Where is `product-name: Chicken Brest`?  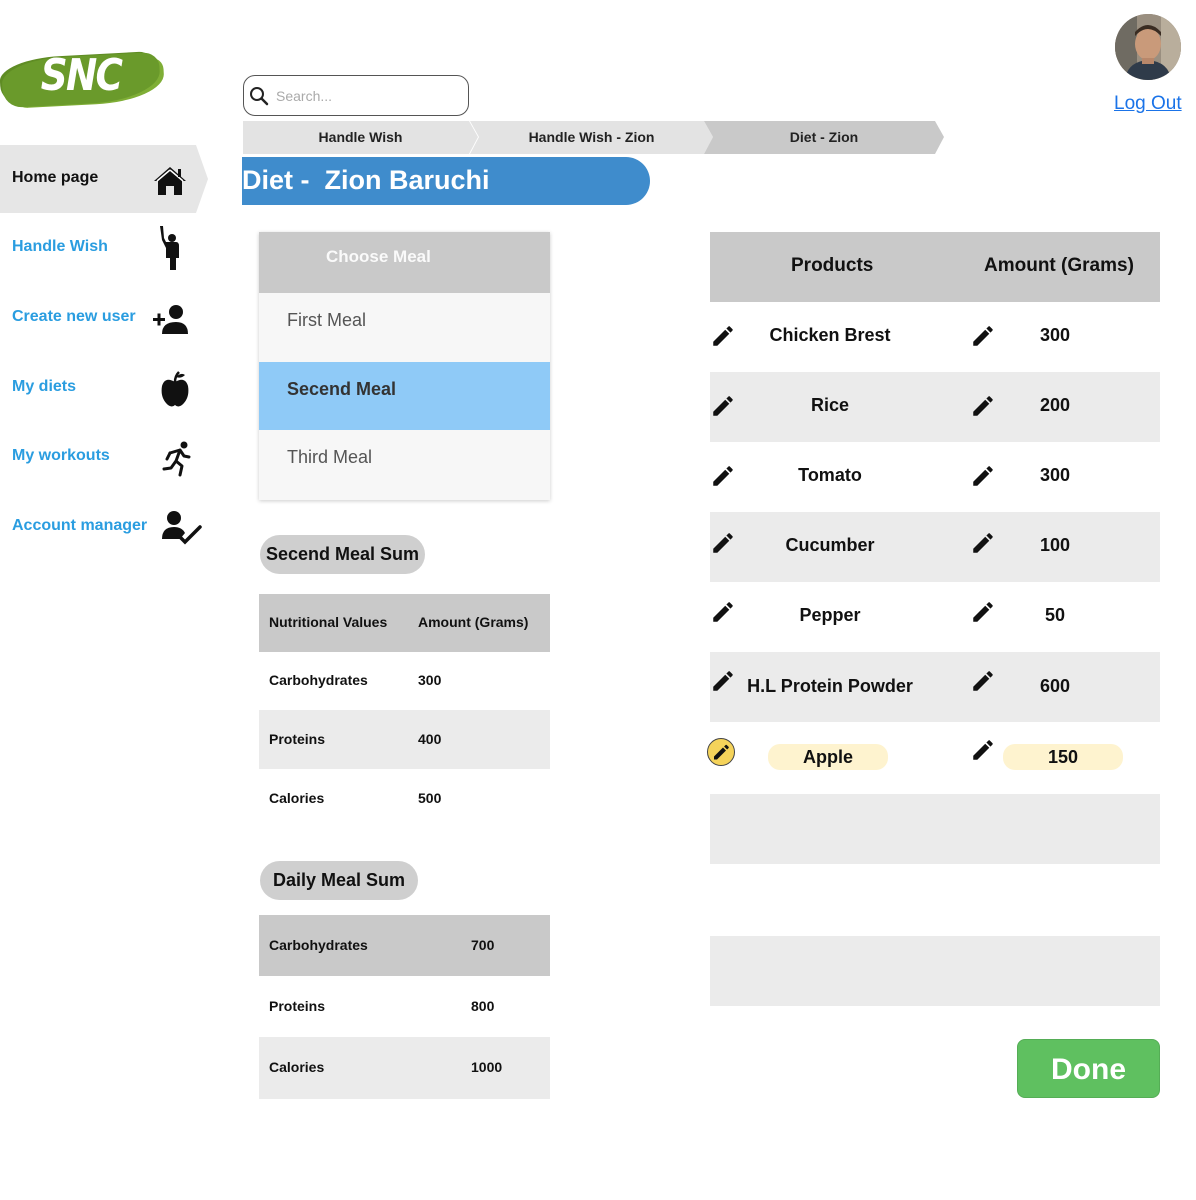 product-name: Chicken Brest is located at coordinates (830, 335).